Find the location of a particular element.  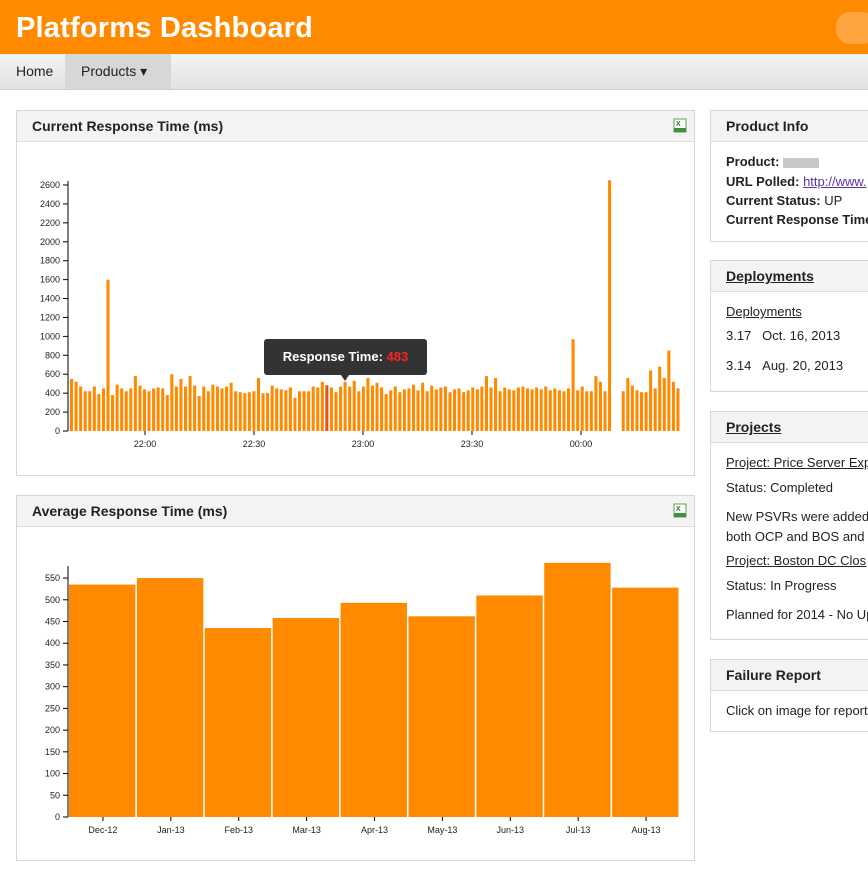

panel-title: Product Info is located at coordinates (767, 126).